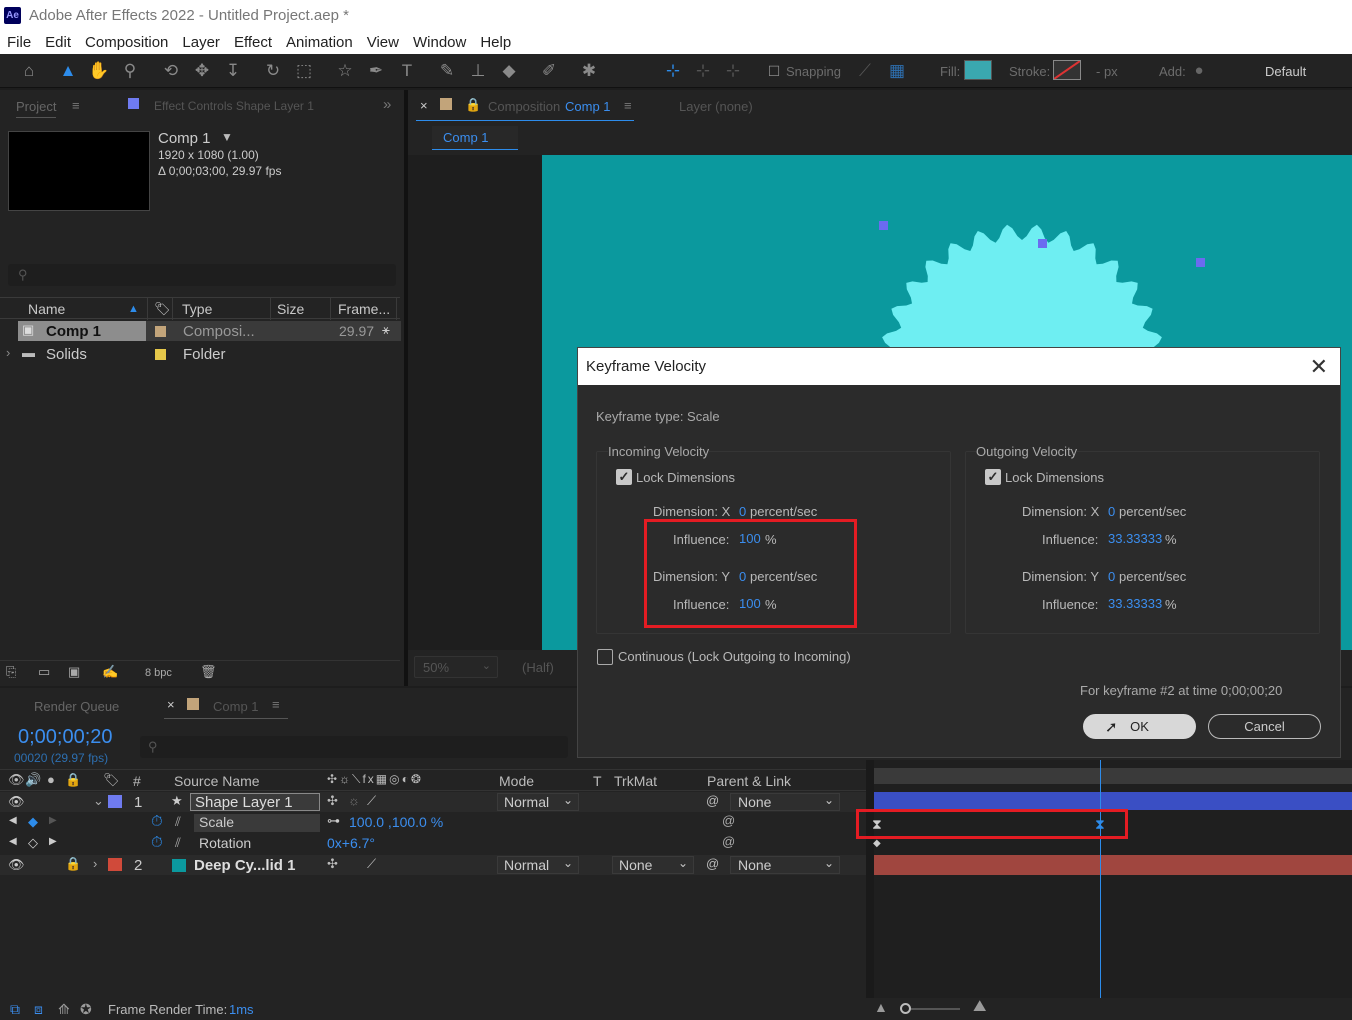 This screenshot has height=1020, width=1352. What do you see at coordinates (217, 781) in the screenshot?
I see `column-source-name: Source Name` at bounding box center [217, 781].